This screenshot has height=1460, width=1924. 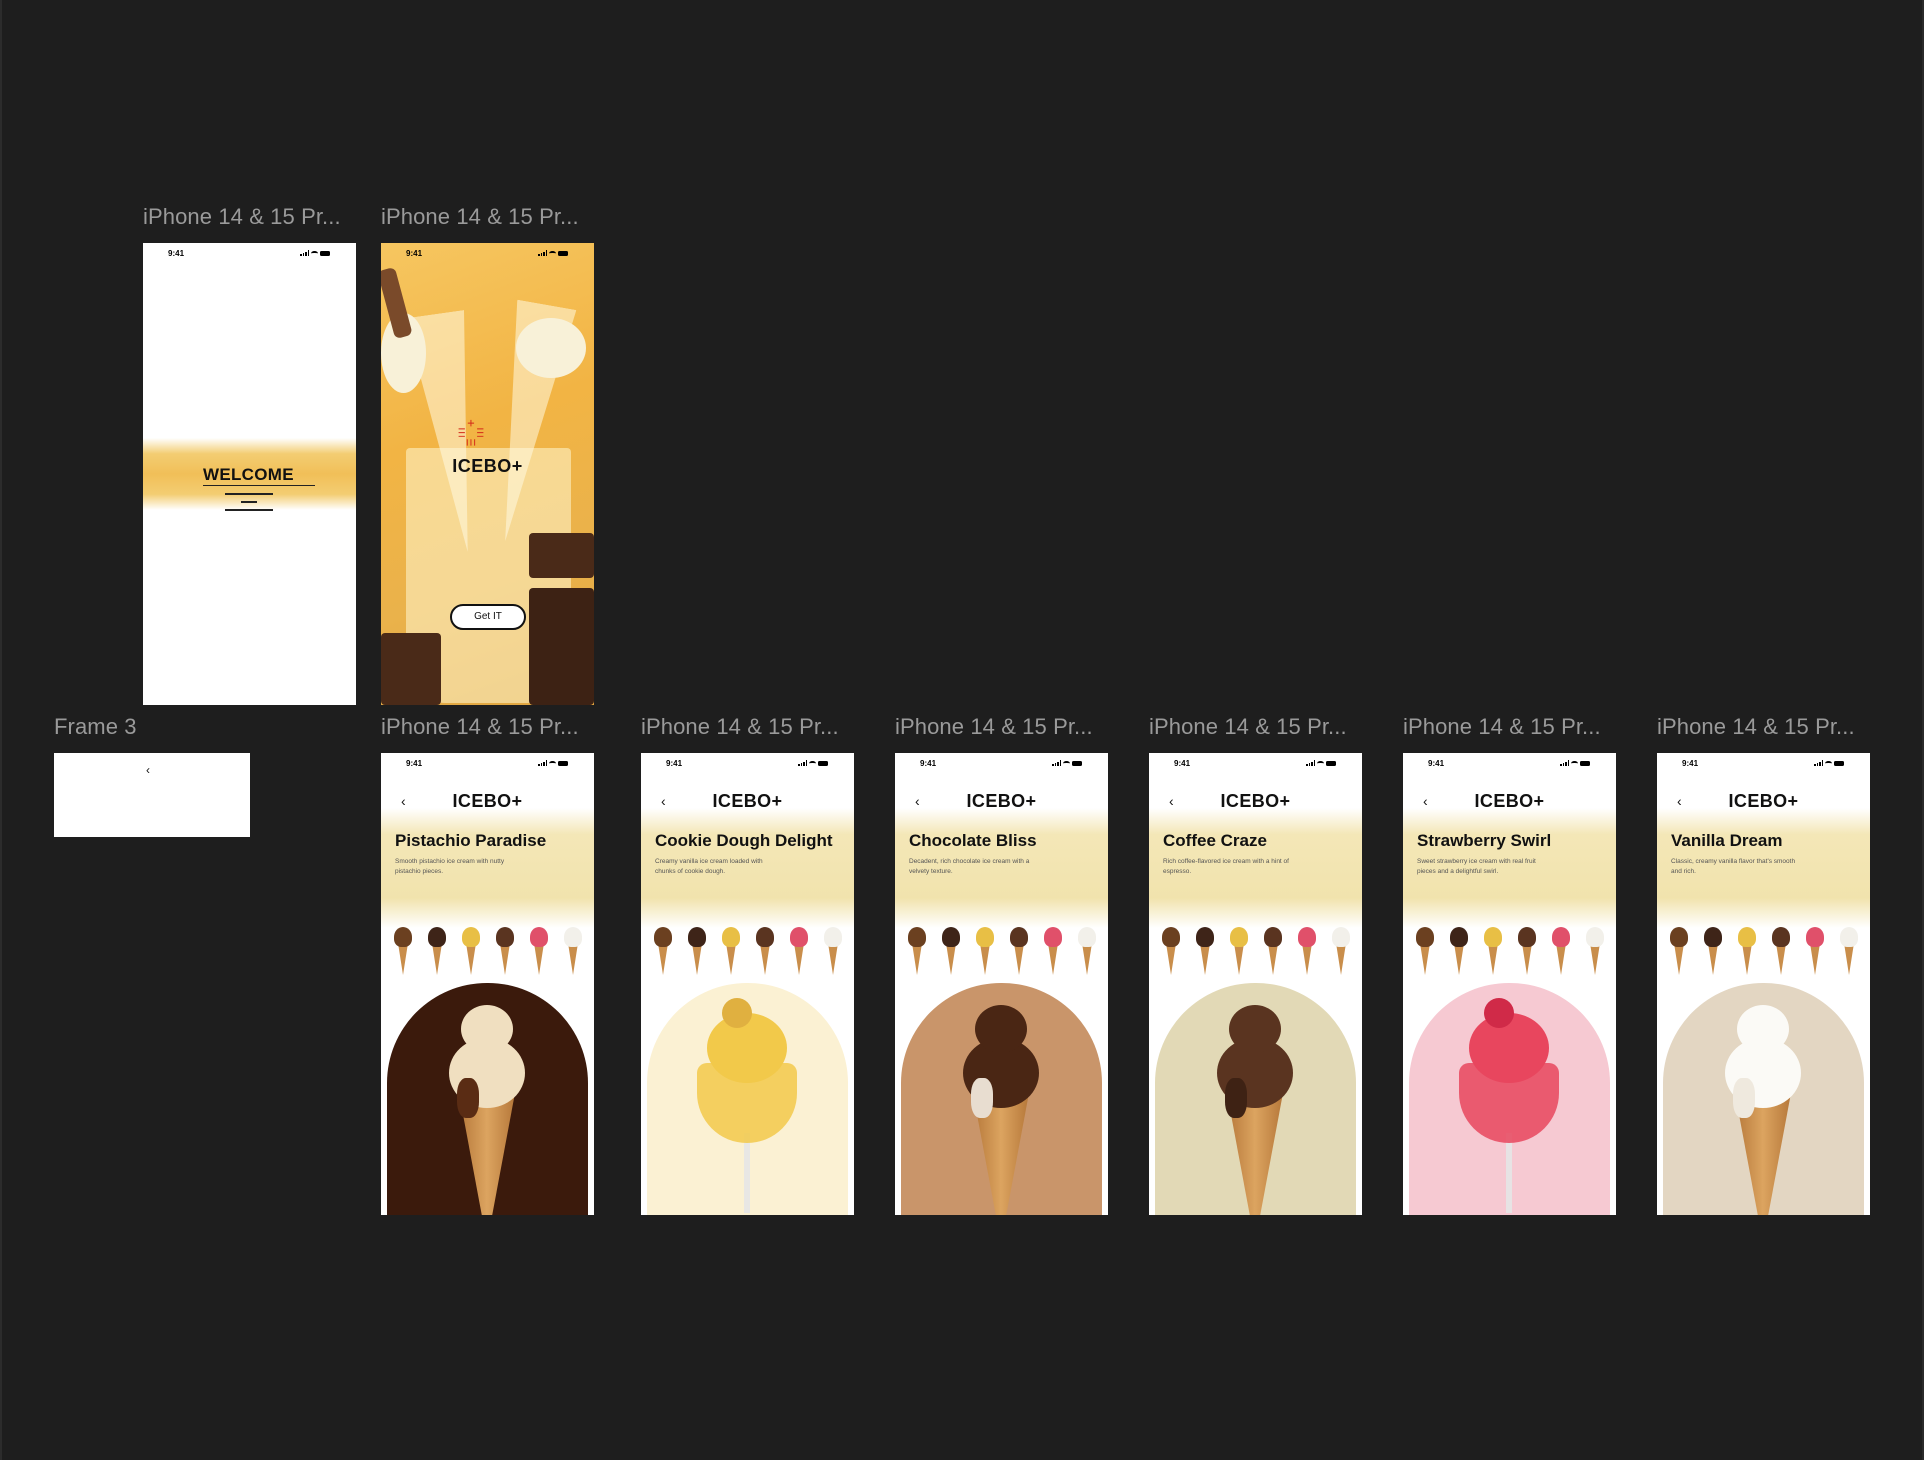 What do you see at coordinates (744, 840) in the screenshot?
I see `flavor-title: Cookie Dough Delight` at bounding box center [744, 840].